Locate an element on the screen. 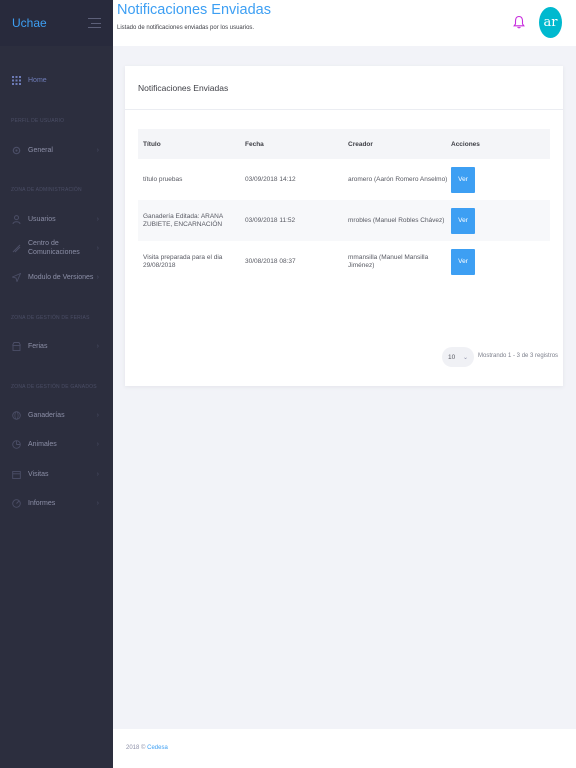 This screenshot has width=576, height=768. footer-link: Cedesa is located at coordinates (157, 748).